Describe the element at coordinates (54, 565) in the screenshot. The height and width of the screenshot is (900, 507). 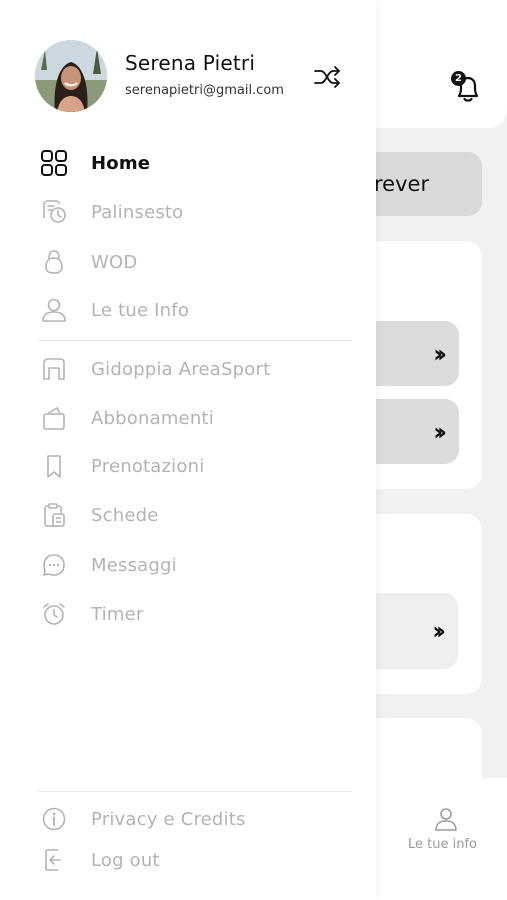
I see `chat-icon` at that location.